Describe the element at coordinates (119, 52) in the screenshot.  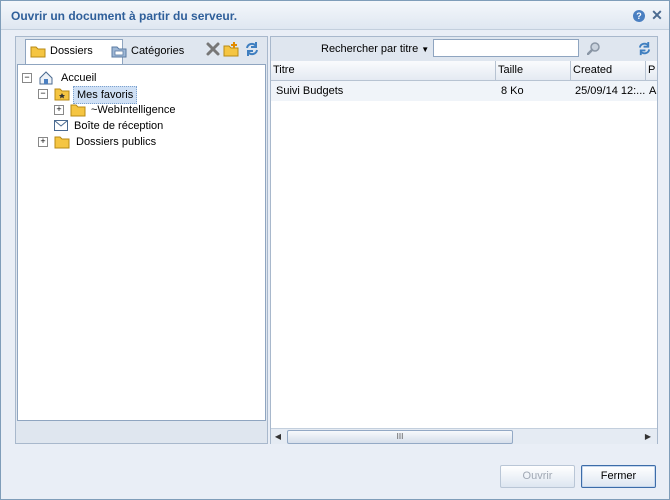
I see `category-icon` at that location.